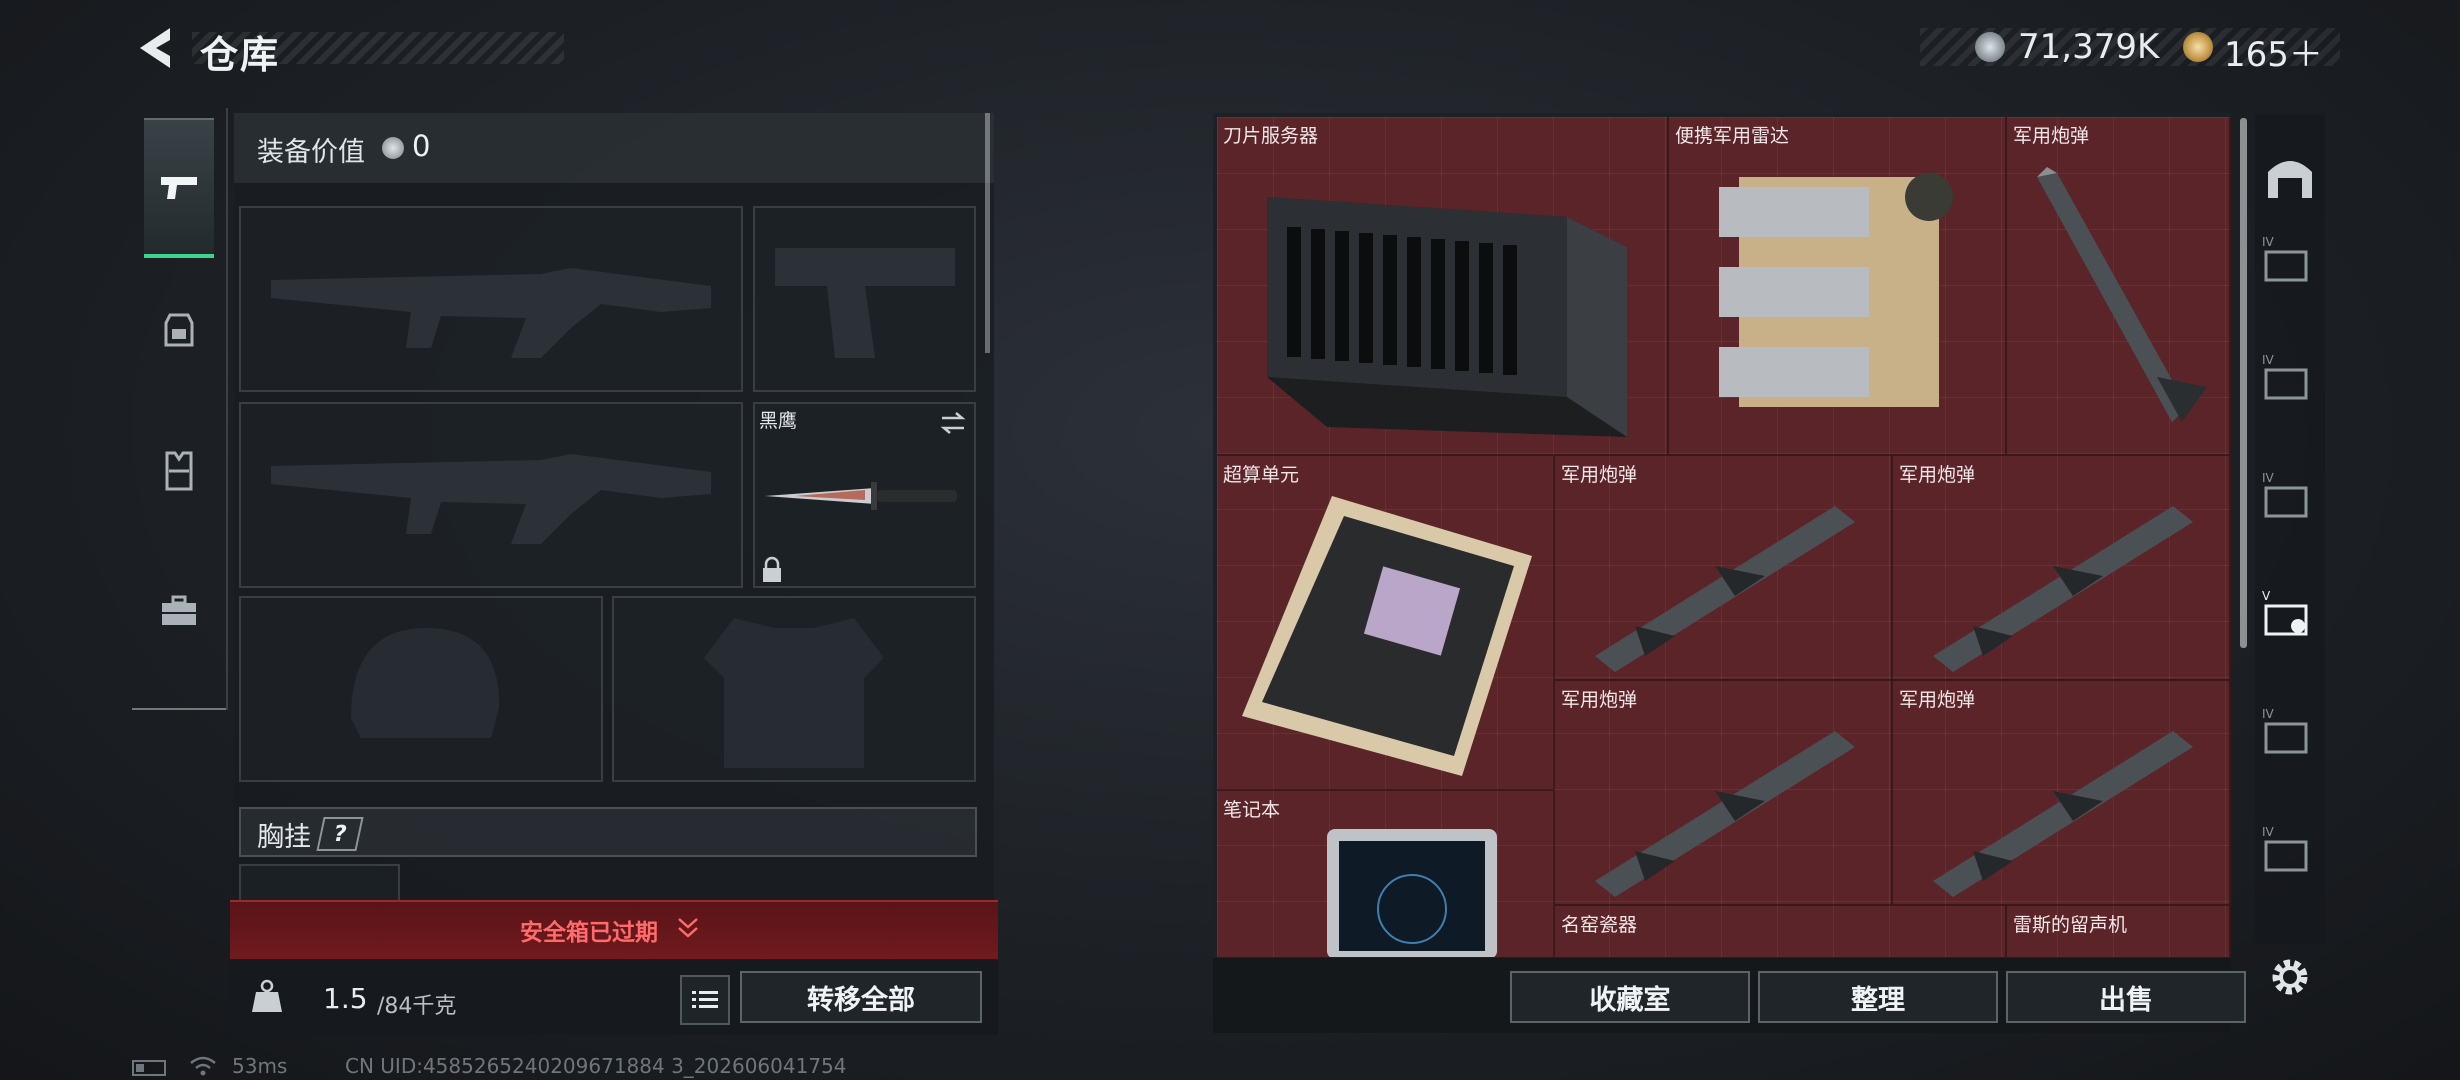 This screenshot has width=2460, height=1080. Describe the element at coordinates (267, 995) in the screenshot. I see `weight-icon` at that location.